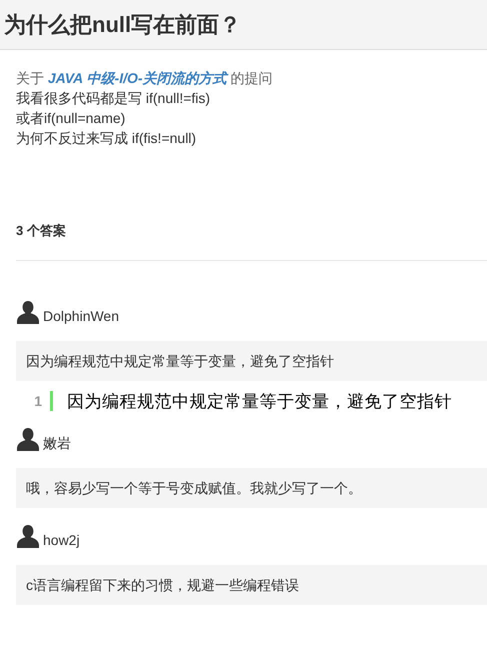  What do you see at coordinates (137, 78) in the screenshot?
I see `course-link: JAVA 中级-I/O-关闭流的方式` at bounding box center [137, 78].